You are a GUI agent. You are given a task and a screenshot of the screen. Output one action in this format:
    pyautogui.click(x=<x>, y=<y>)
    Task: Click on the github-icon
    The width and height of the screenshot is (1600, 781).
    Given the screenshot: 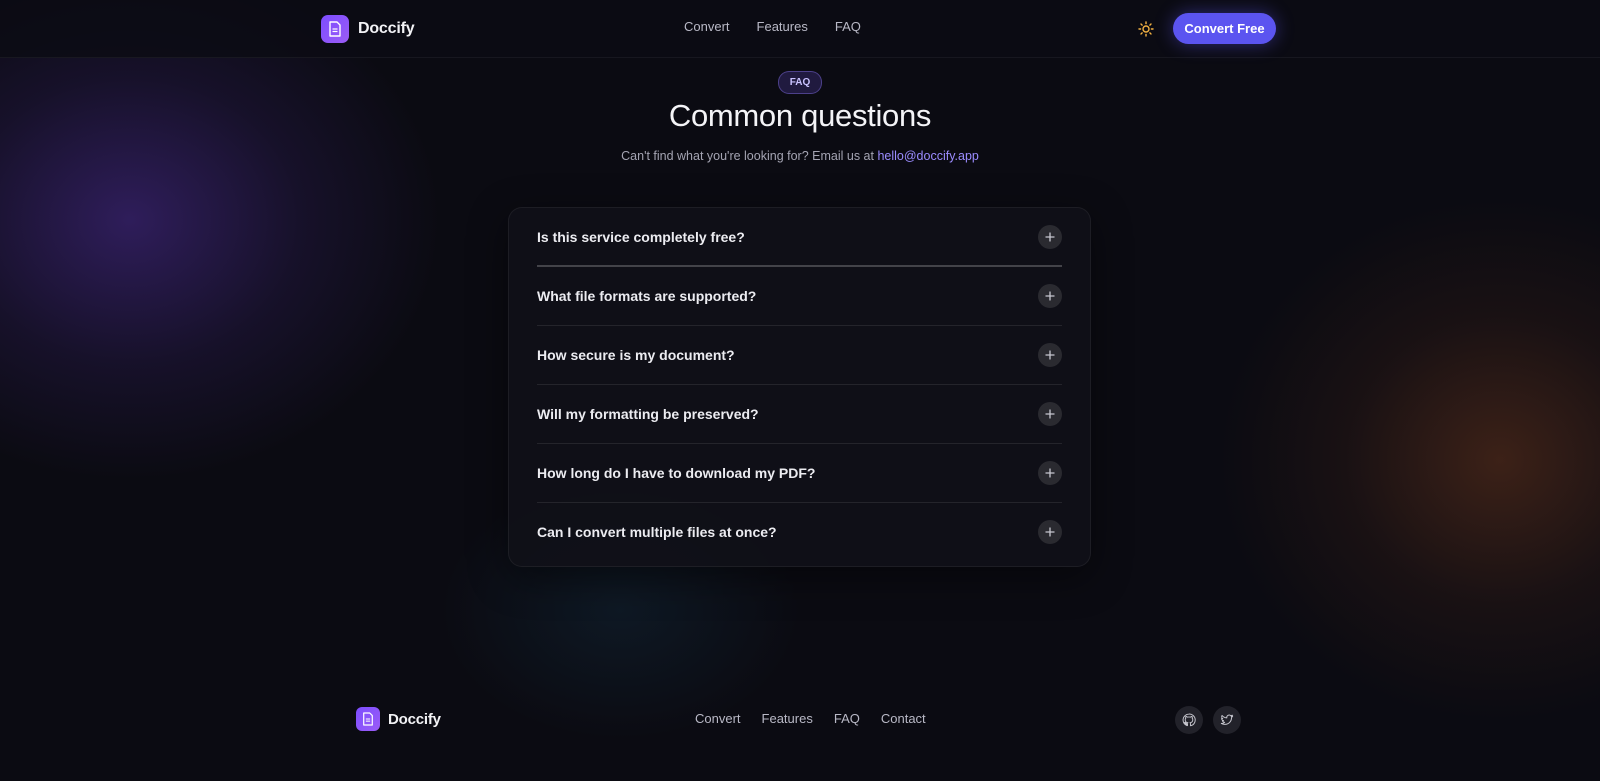 What is the action you would take?
    pyautogui.click(x=1189, y=720)
    